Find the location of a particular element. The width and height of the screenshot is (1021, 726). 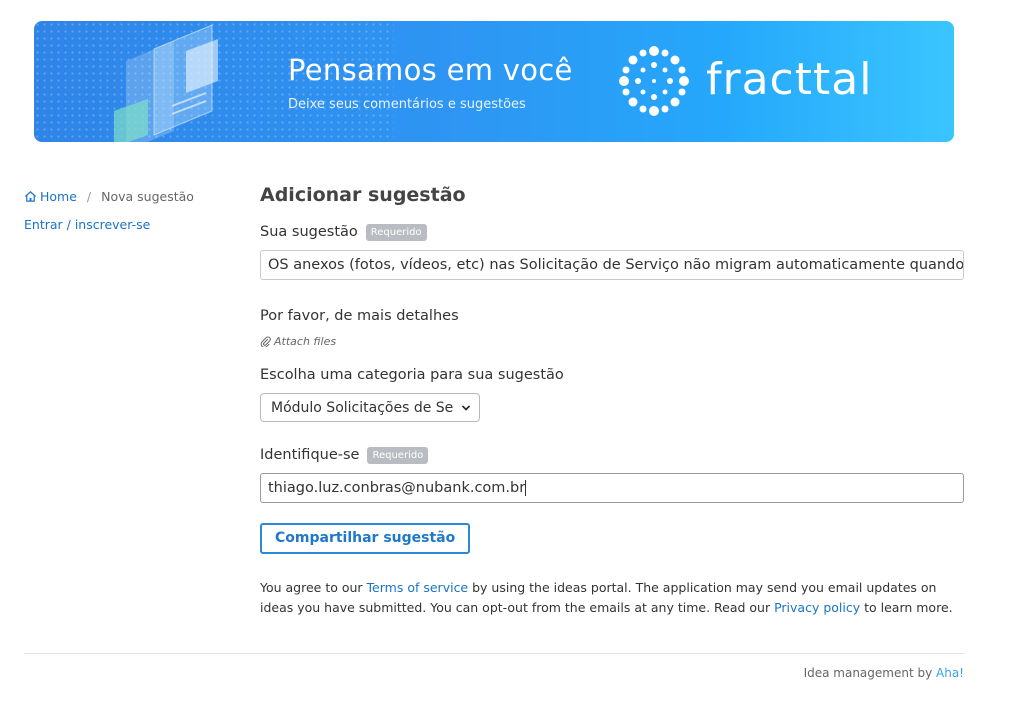

suggestion-label-row: Sua sugestão Requerido is located at coordinates (612, 232).